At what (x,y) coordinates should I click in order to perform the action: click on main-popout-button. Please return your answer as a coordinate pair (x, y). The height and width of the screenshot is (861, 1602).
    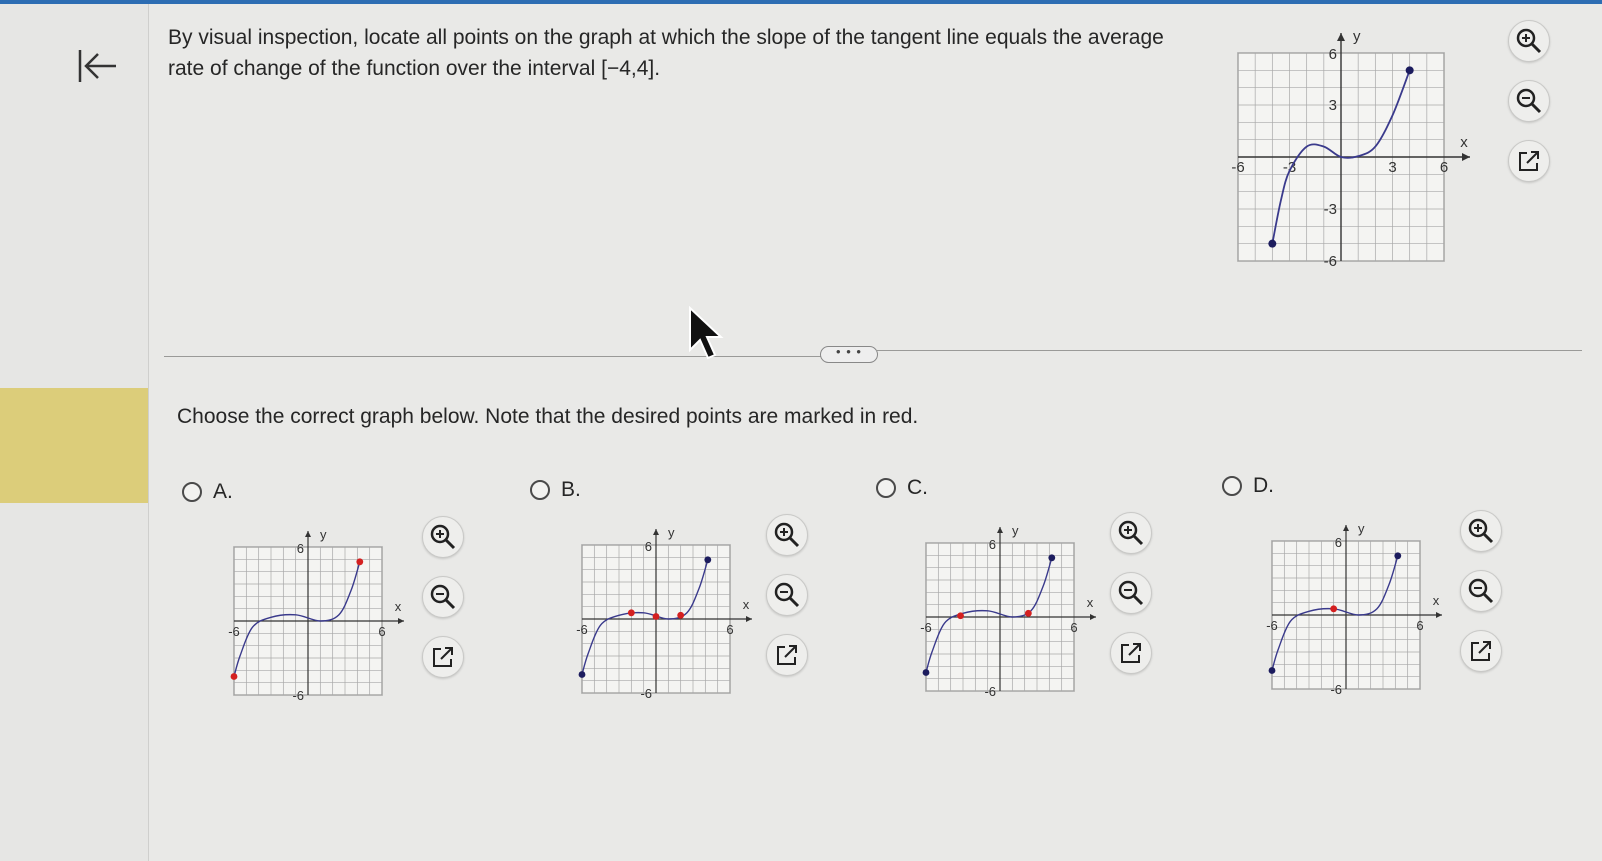
    Looking at the image, I should click on (1529, 161).